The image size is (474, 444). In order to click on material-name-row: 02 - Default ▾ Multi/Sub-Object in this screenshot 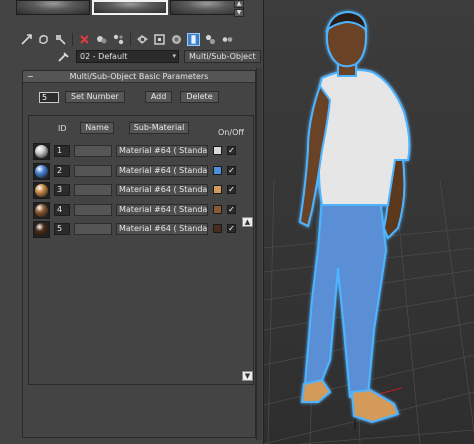, I will do `click(158, 56)`.